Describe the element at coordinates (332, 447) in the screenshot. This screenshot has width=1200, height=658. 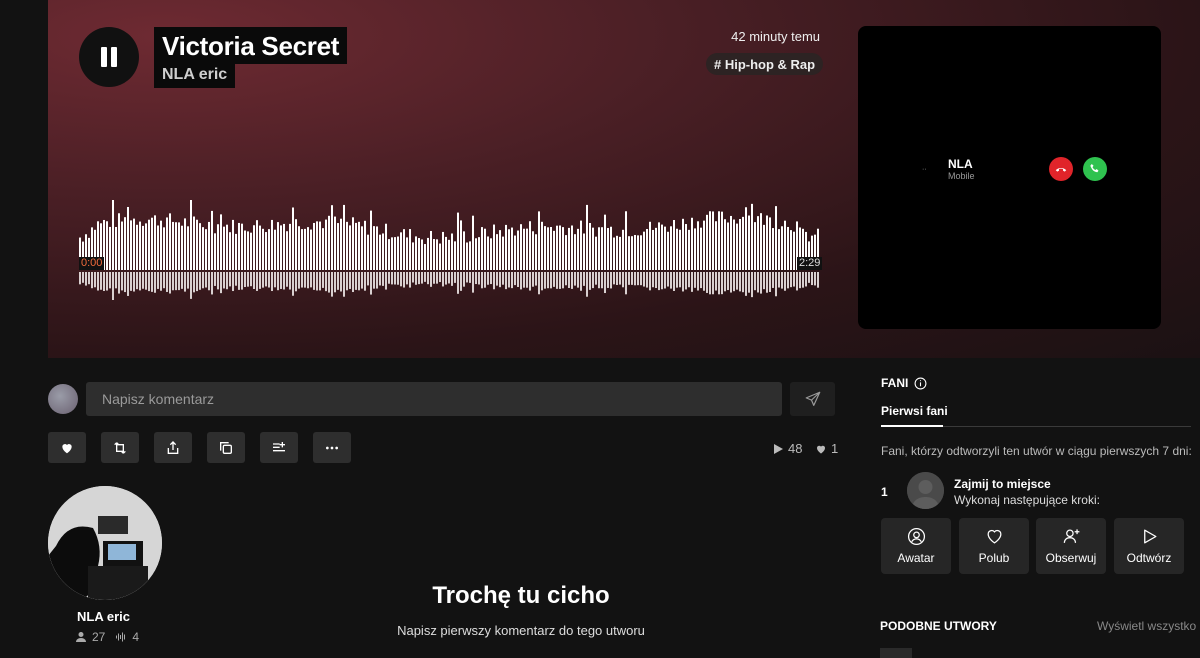
I see `more-options-button` at that location.